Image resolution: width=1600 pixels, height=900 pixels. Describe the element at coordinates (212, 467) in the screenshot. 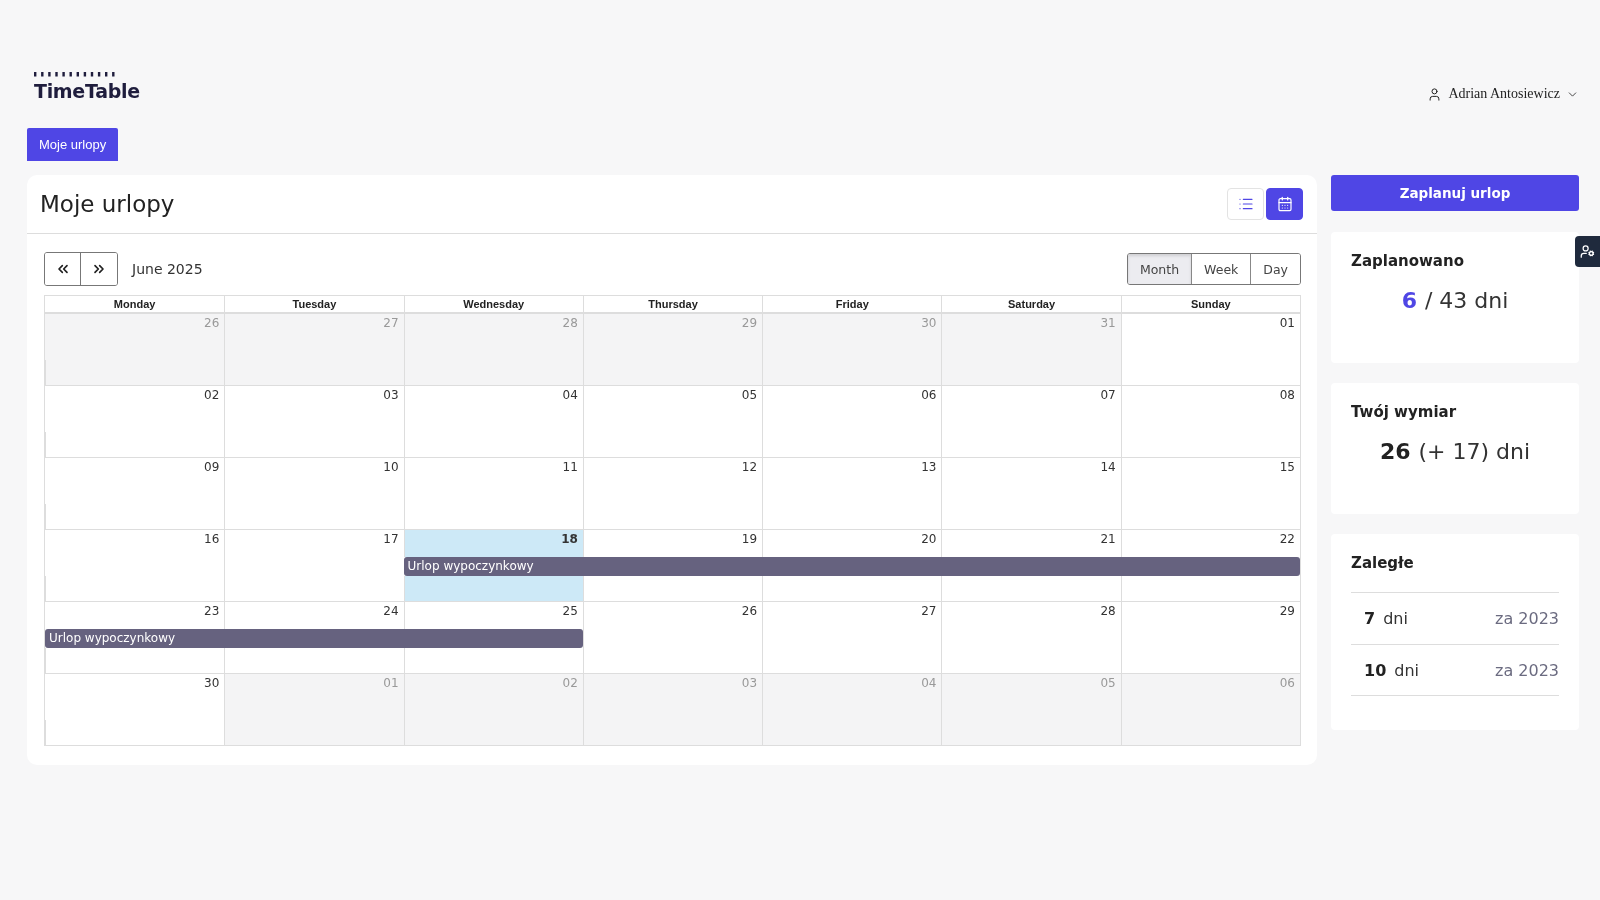

I see `day-number: 09` at that location.